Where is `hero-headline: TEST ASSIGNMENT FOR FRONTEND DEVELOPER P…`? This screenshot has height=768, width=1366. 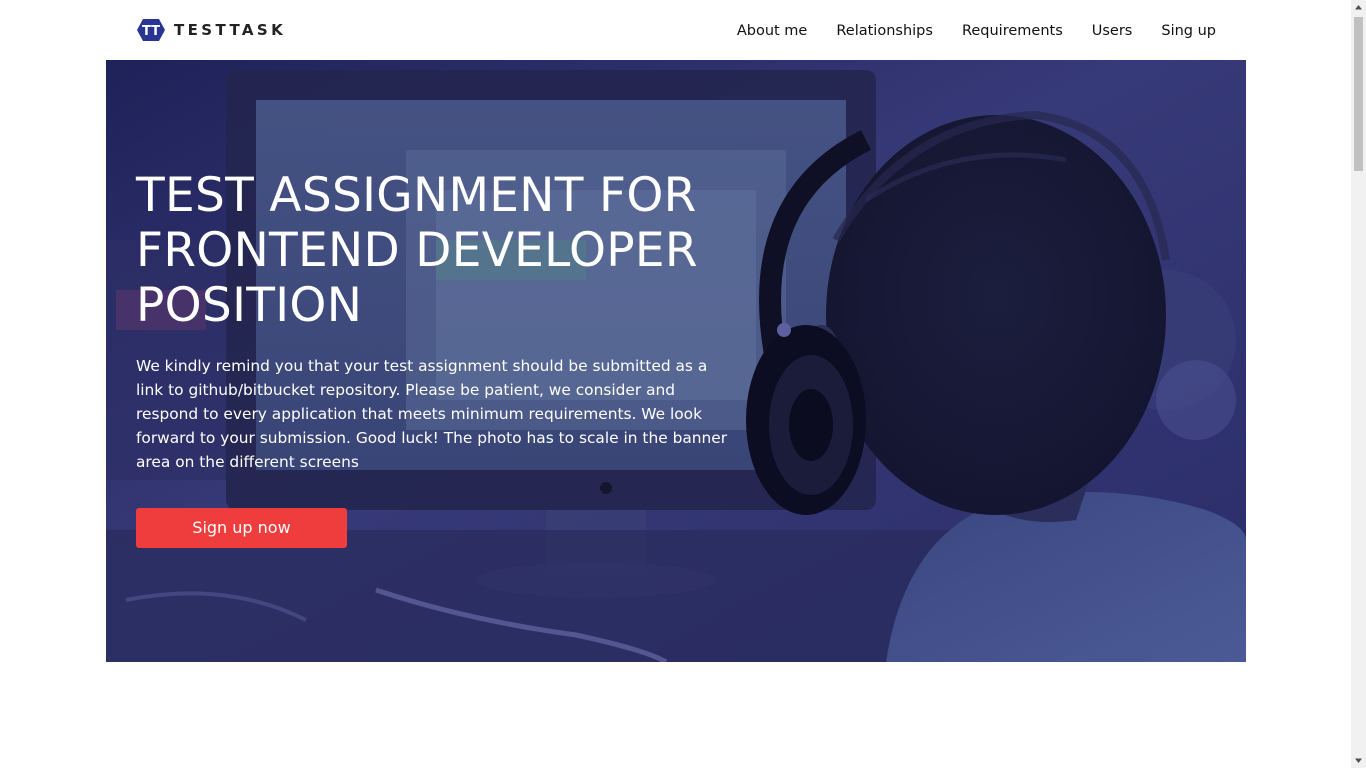
hero-headline: TEST ASSIGNMENT FOR FRONTEND DEVELOPER P… is located at coordinates (417, 250).